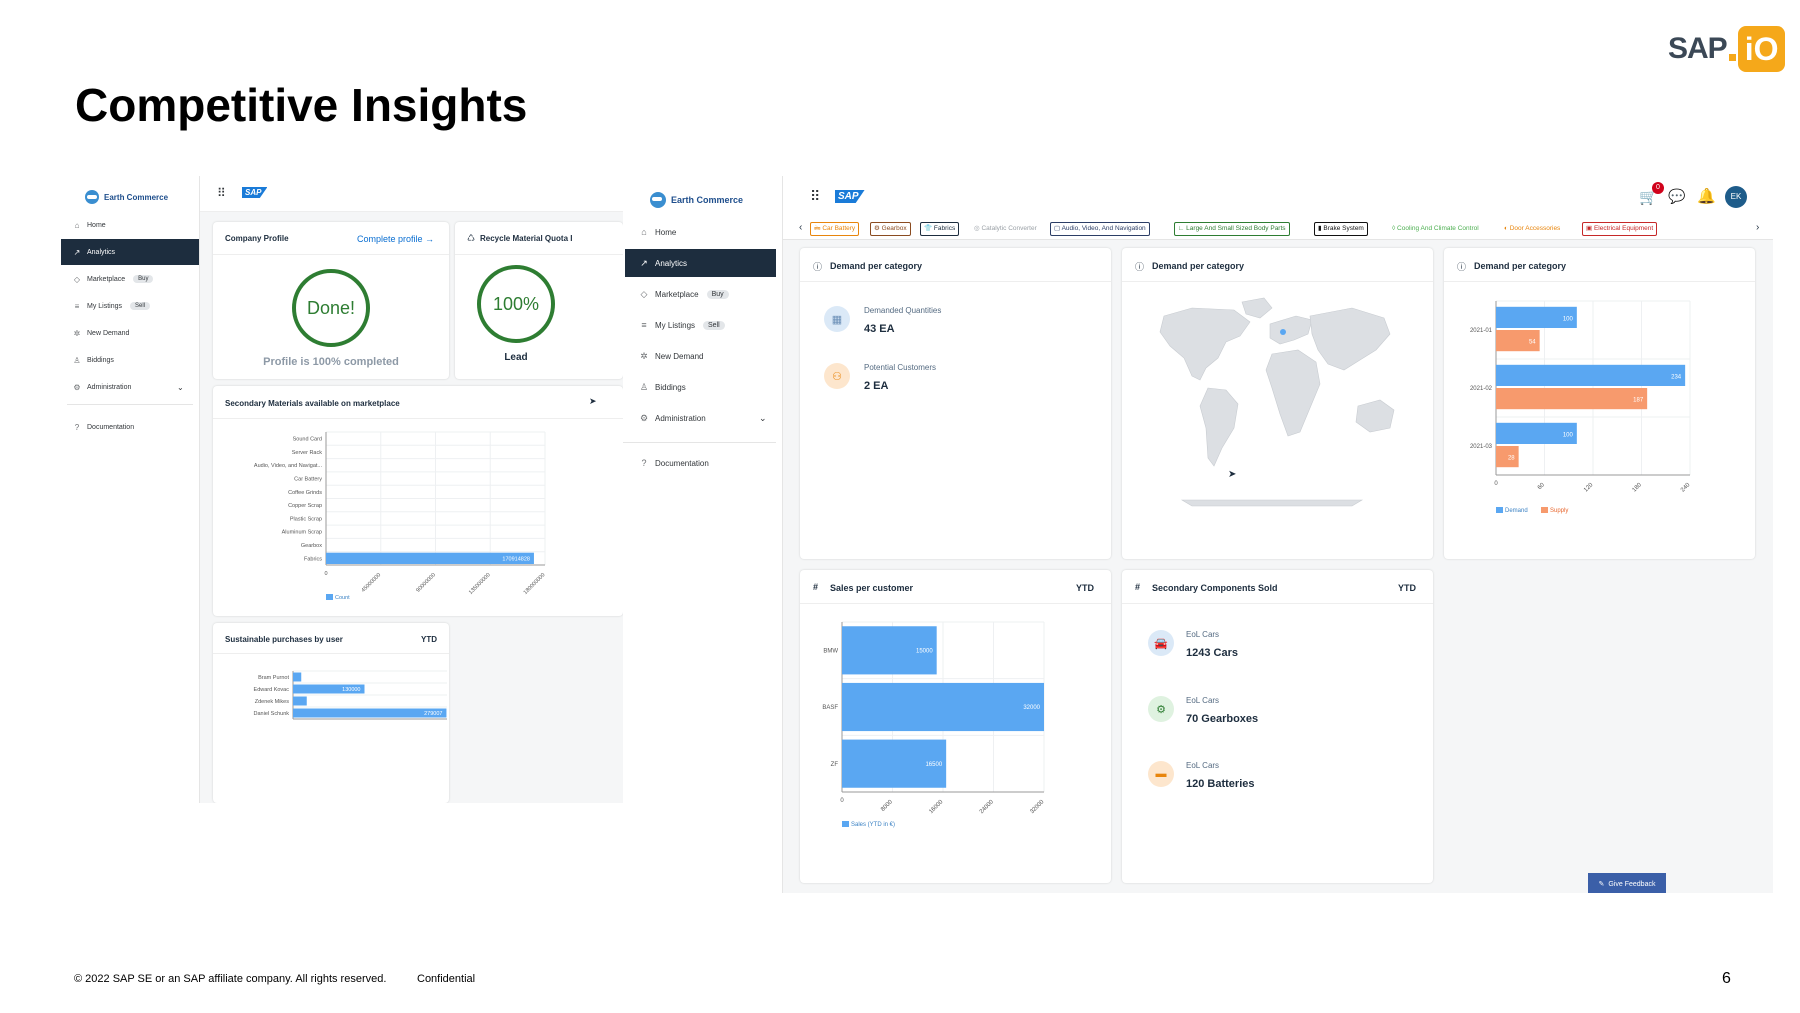 The image size is (1800, 1013). What do you see at coordinates (526, 238) in the screenshot?
I see `card-title: Recycle Material Quota I` at bounding box center [526, 238].